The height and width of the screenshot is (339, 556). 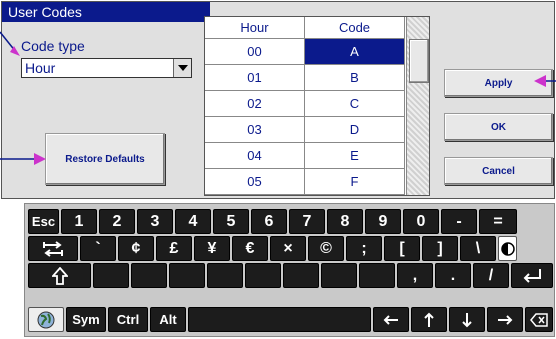 I want to click on table-row: 01 B, so click(x=305, y=78).